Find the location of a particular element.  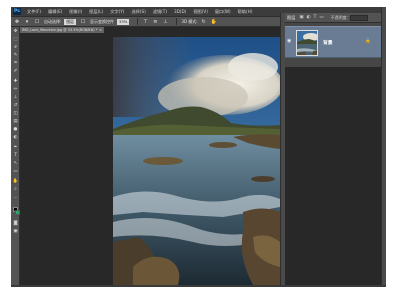

menu-help: 帮助(H) is located at coordinates (245, 12).